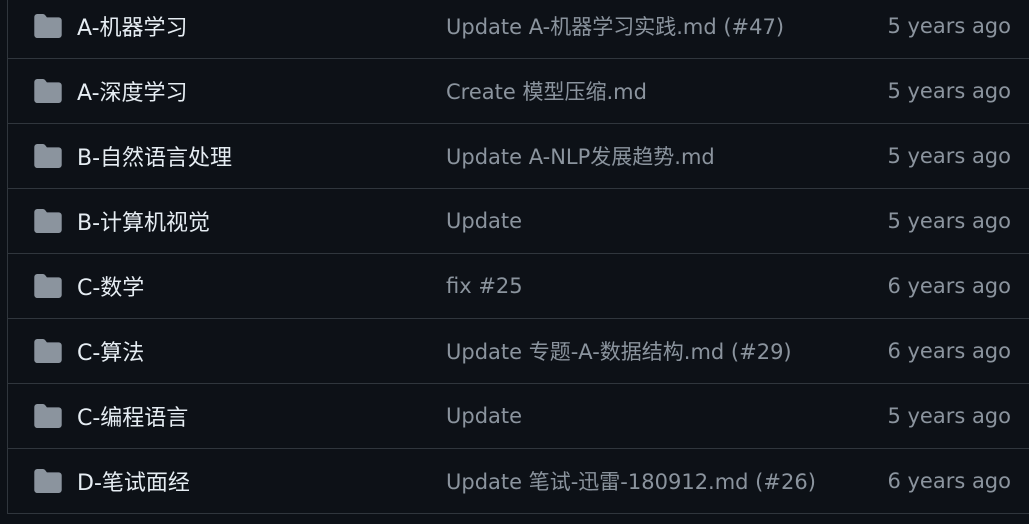 The width and height of the screenshot is (1029, 524). I want to click on folder-name-link: A-深度学习, so click(132, 91).